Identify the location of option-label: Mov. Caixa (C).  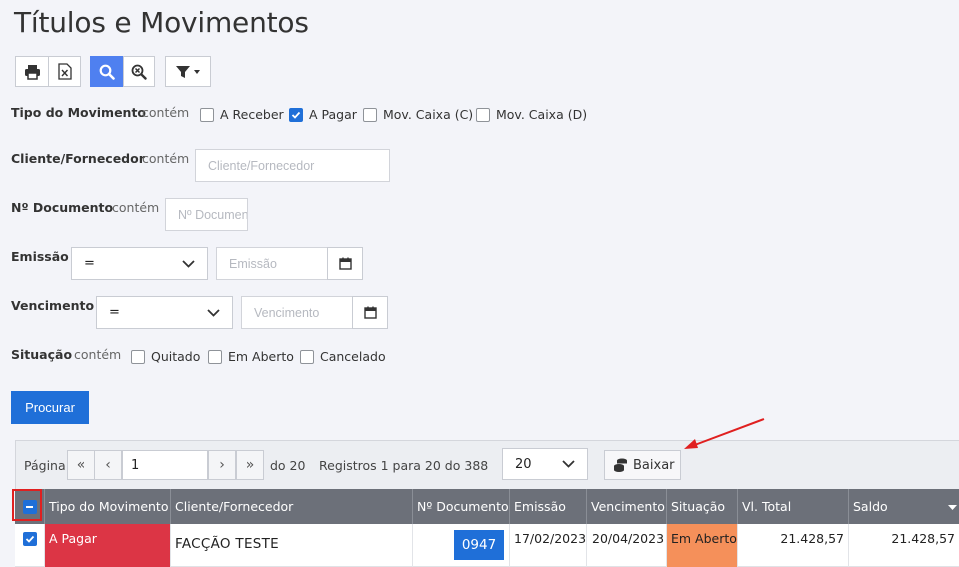
(428, 114).